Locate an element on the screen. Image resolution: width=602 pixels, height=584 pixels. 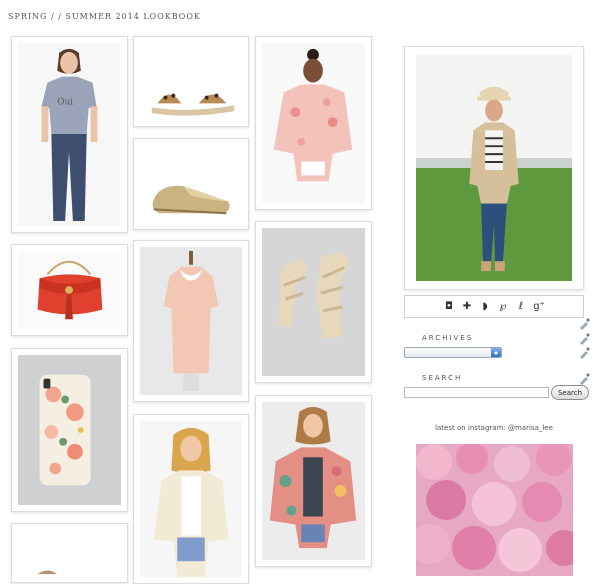
product-image-lace-kimono is located at coordinates (191, 499).